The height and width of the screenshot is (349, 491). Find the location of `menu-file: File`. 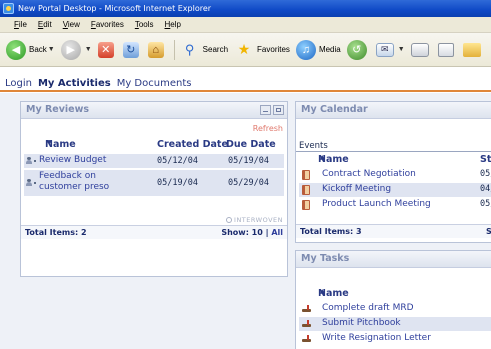

menu-file: File is located at coordinates (20, 24).